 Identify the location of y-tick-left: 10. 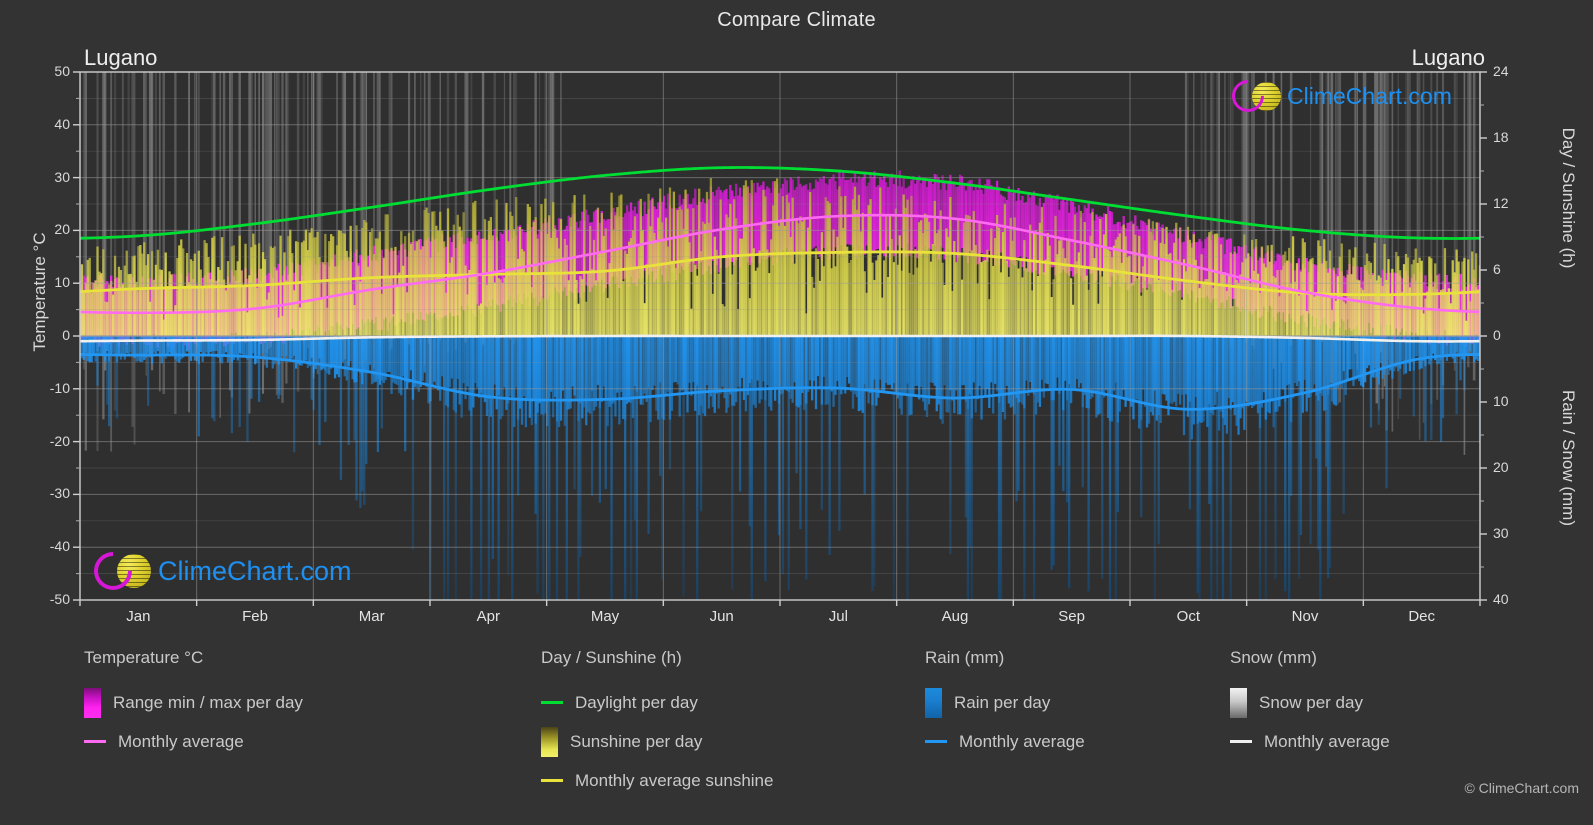
(62, 282).